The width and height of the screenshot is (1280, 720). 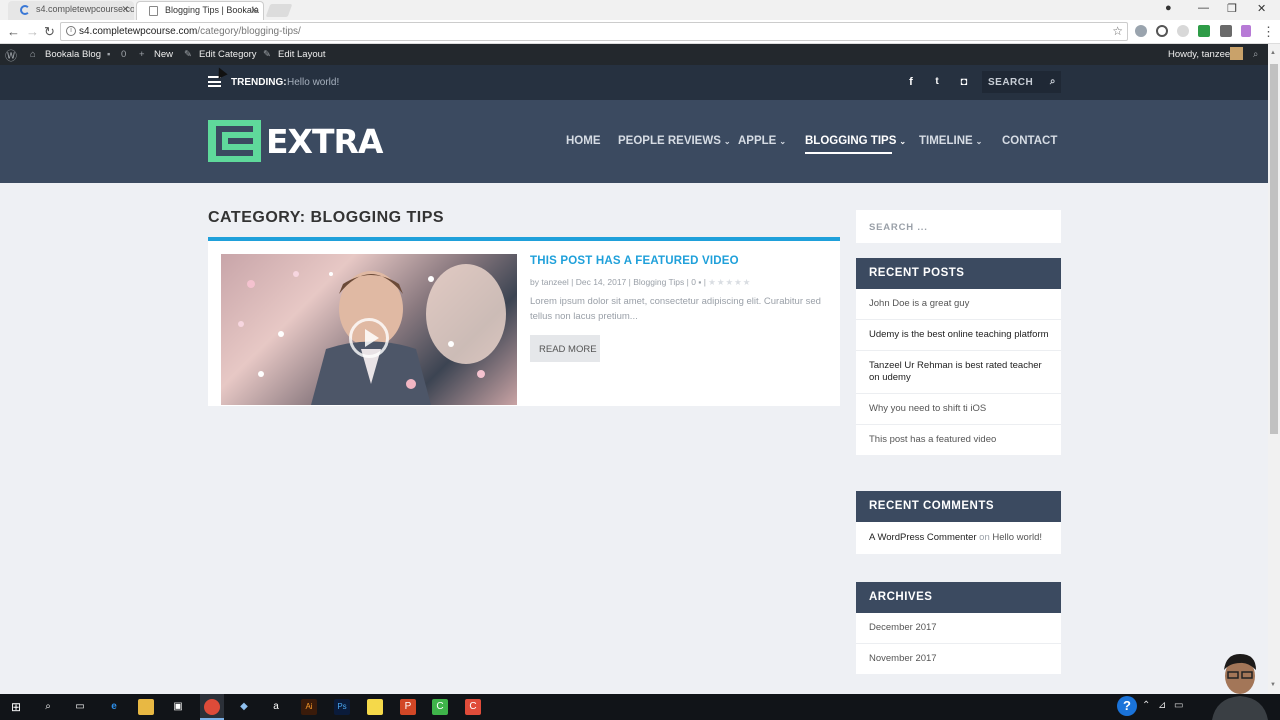 What do you see at coordinates (114, 707) in the screenshot?
I see `edge-icon: e` at bounding box center [114, 707].